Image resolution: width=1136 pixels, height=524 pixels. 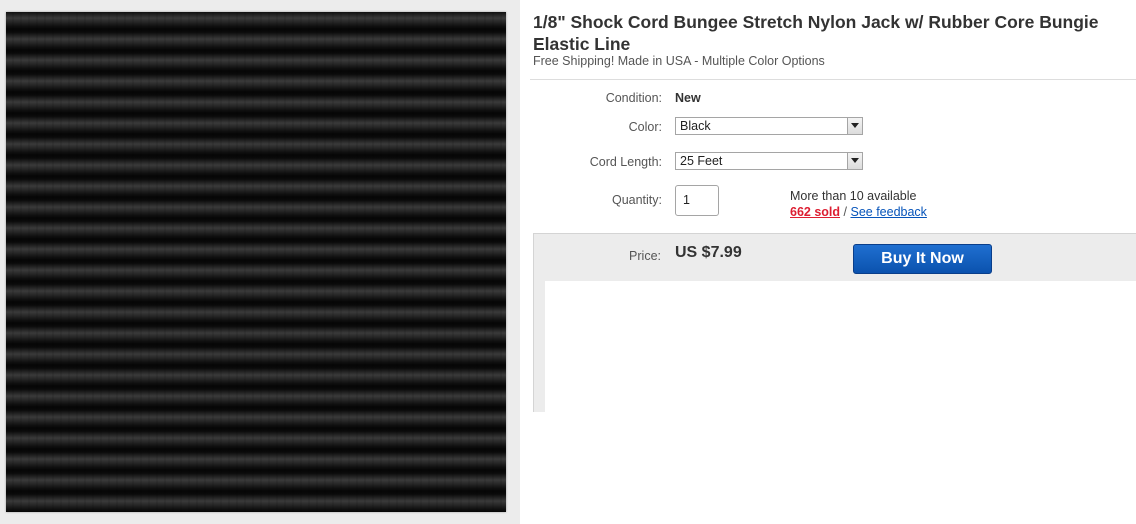 What do you see at coordinates (645, 127) in the screenshot?
I see `color-label: Color:` at bounding box center [645, 127].